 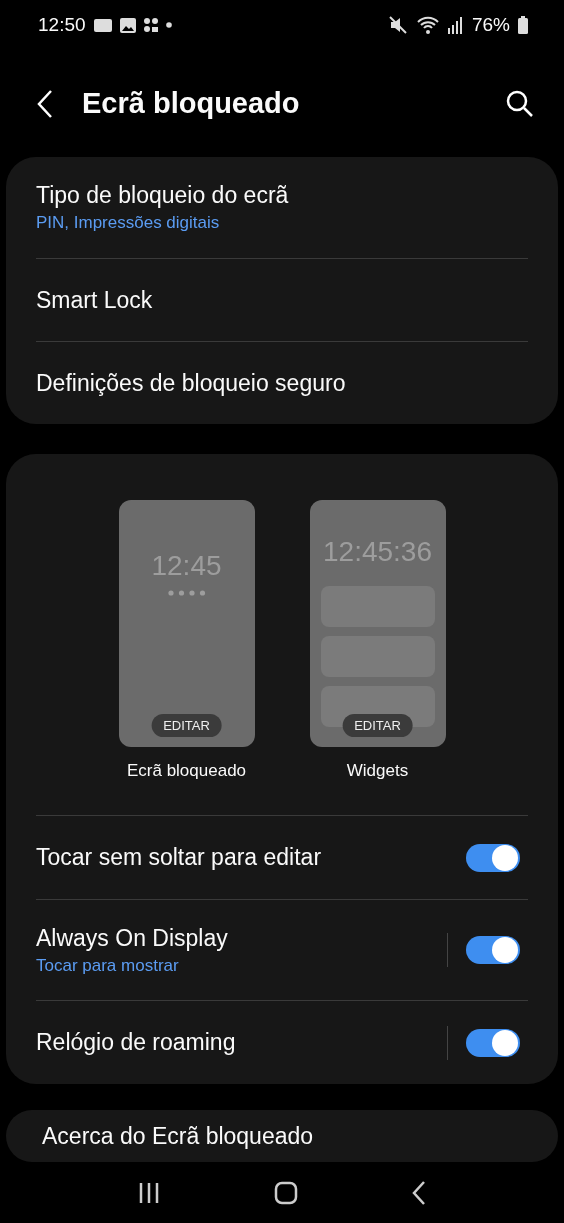 I want to click on battery-icon, so click(x=523, y=25).